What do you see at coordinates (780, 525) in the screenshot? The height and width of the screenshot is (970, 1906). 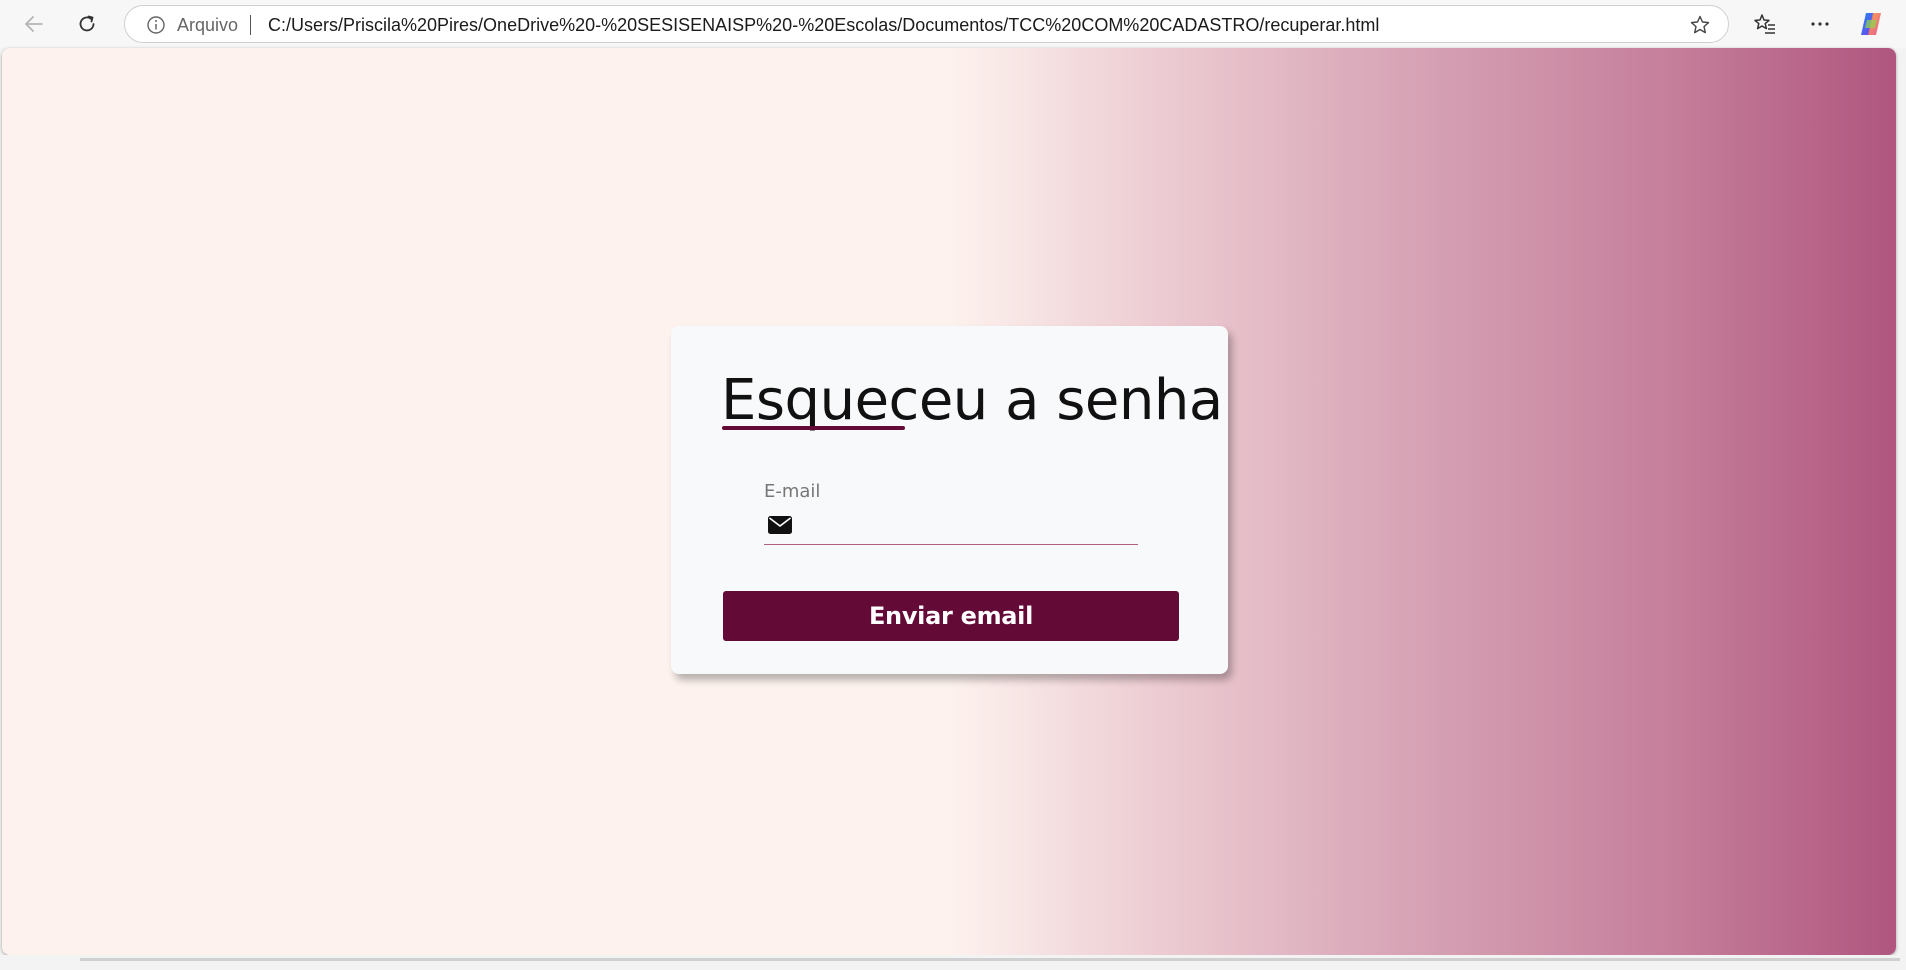 I see `envelope-icon` at bounding box center [780, 525].